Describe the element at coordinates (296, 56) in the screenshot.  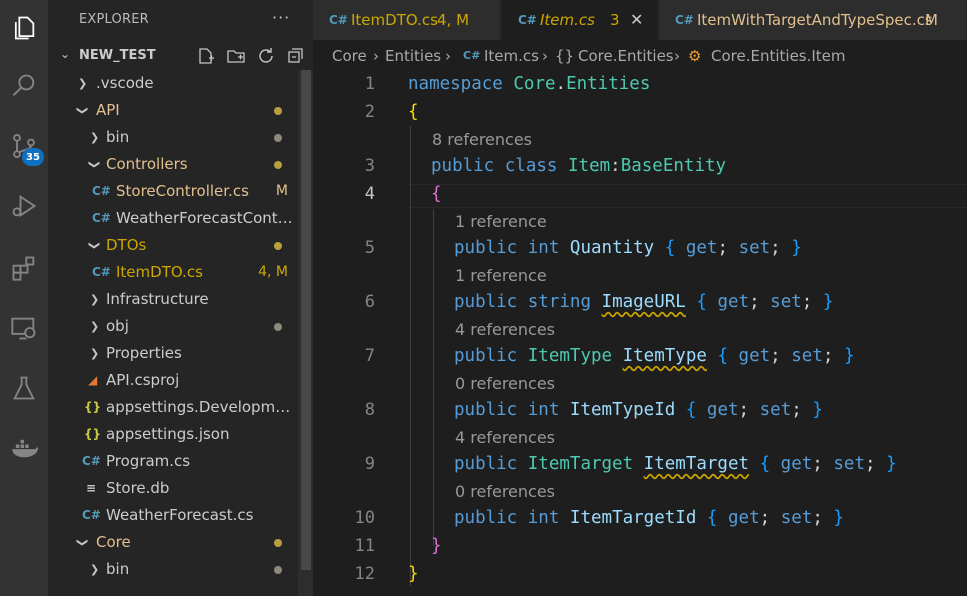
I see `collapse-all-icon` at that location.